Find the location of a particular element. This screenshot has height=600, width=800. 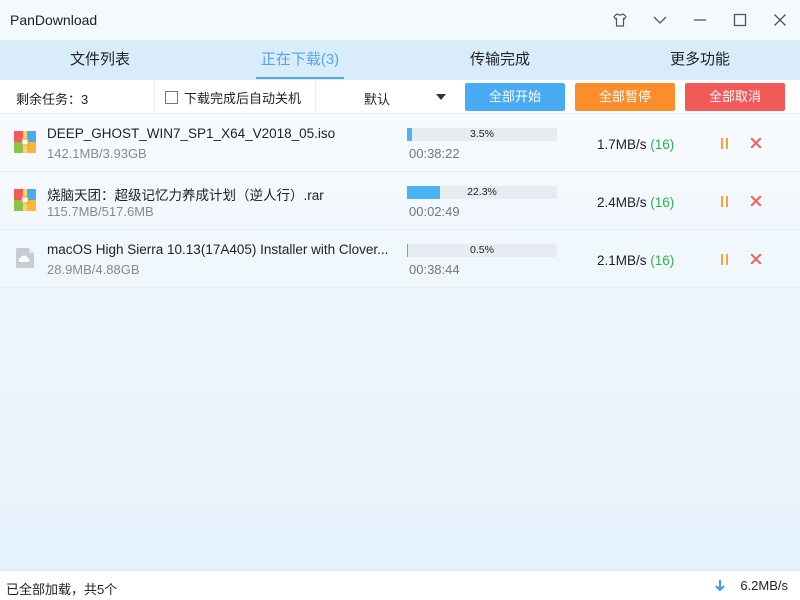

window-controls is located at coordinates (700, 20).